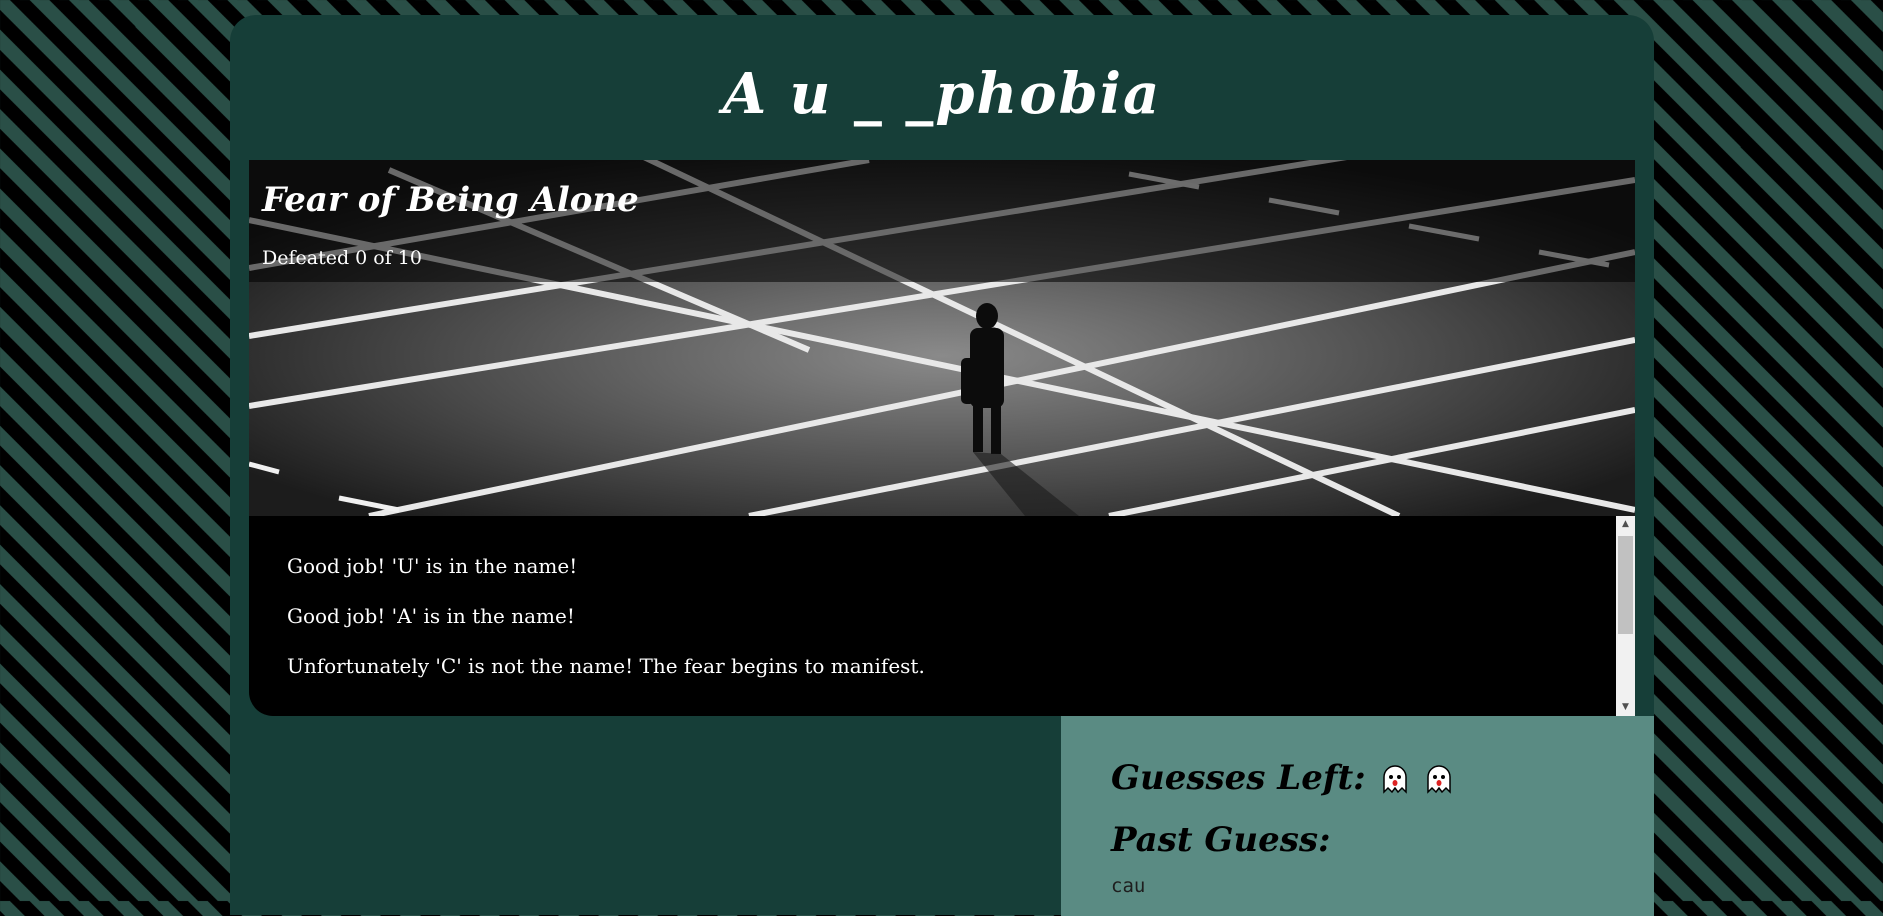 This screenshot has height=916, width=1883. Describe the element at coordinates (342, 258) in the screenshot. I see `defeated-counter: Defeated 0 of 10` at that location.